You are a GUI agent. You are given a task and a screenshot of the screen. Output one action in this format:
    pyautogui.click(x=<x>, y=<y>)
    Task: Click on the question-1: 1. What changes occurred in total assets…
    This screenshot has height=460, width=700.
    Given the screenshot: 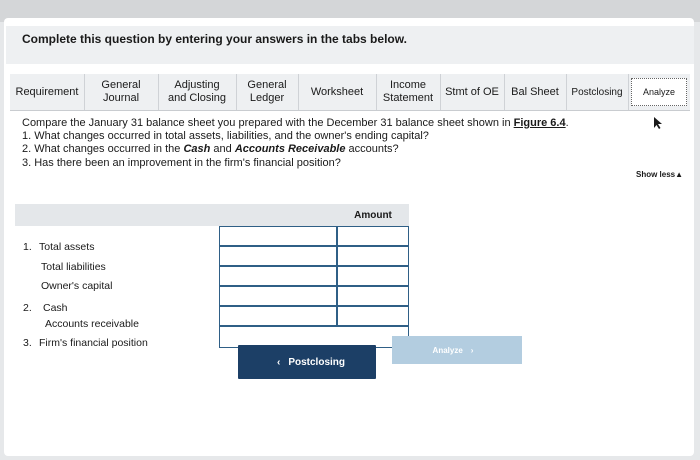 What is the action you would take?
    pyautogui.click(x=225, y=136)
    